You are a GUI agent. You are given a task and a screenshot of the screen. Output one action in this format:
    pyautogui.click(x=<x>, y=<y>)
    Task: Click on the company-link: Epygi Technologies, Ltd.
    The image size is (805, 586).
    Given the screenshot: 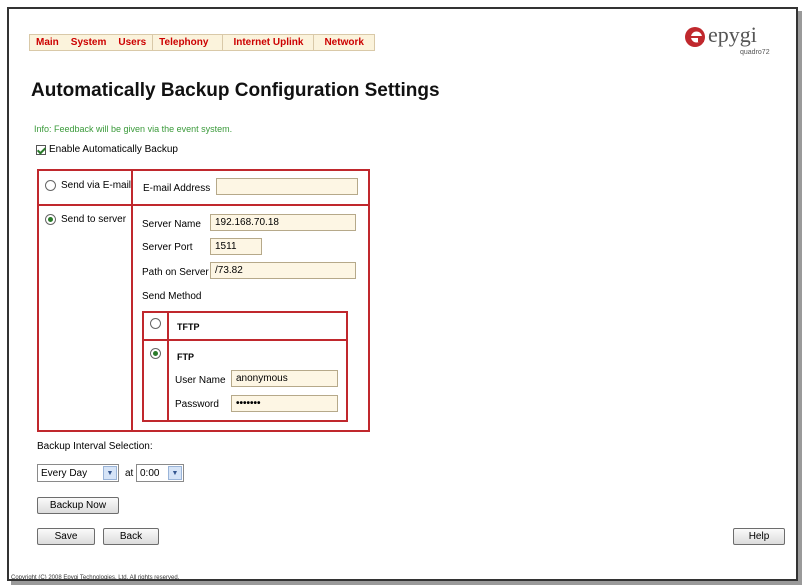 What is the action you would take?
    pyautogui.click(x=95, y=578)
    